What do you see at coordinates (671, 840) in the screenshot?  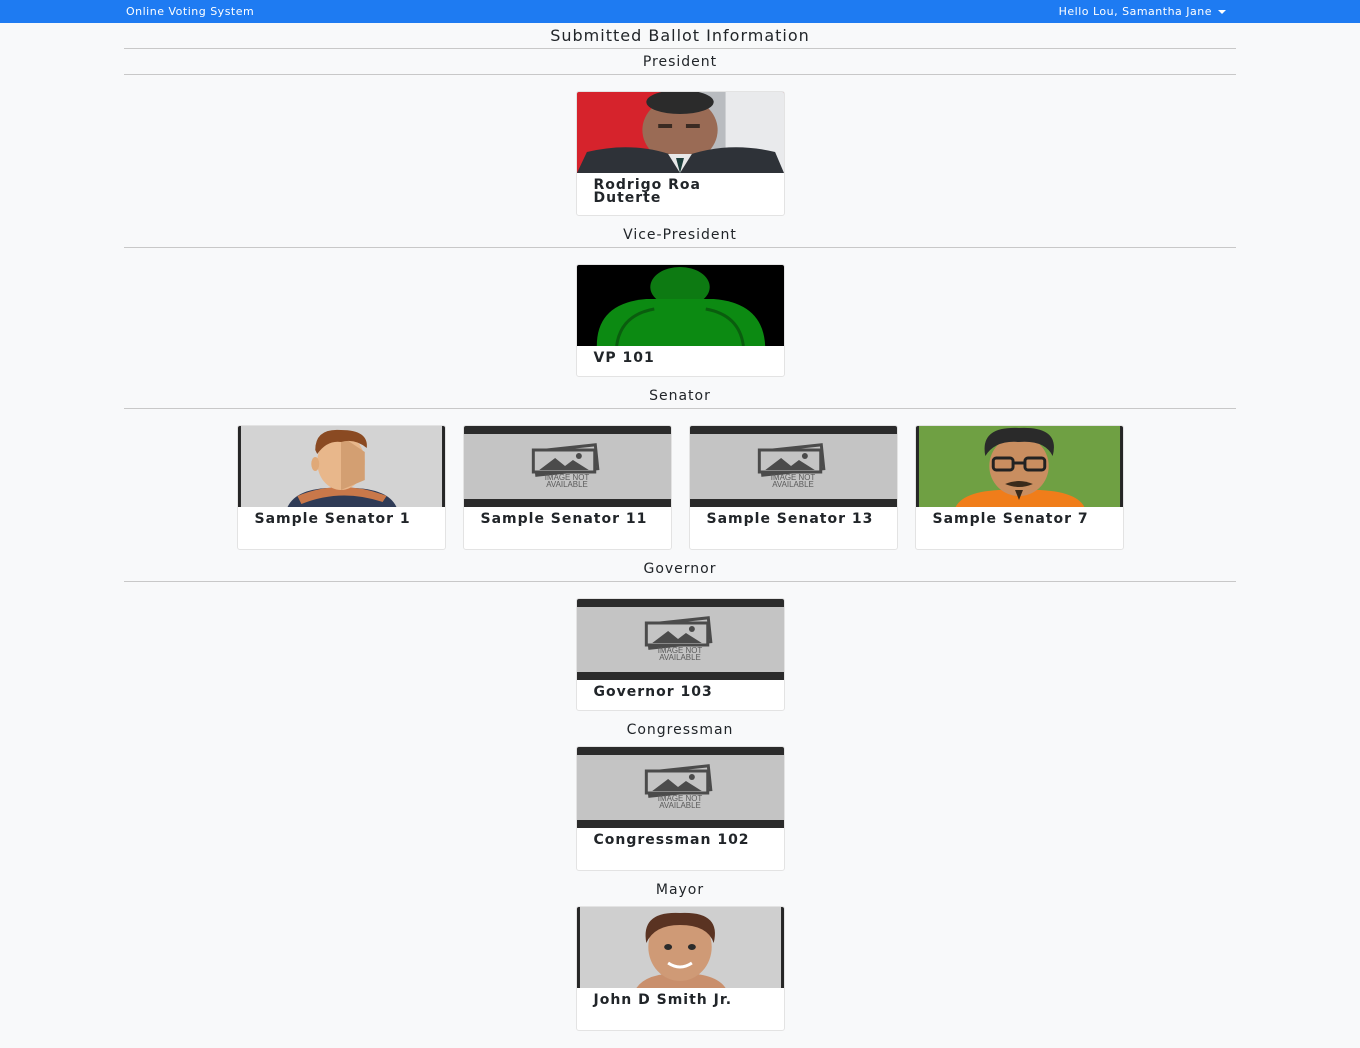 I see `candidate-name: Congressman 102` at bounding box center [671, 840].